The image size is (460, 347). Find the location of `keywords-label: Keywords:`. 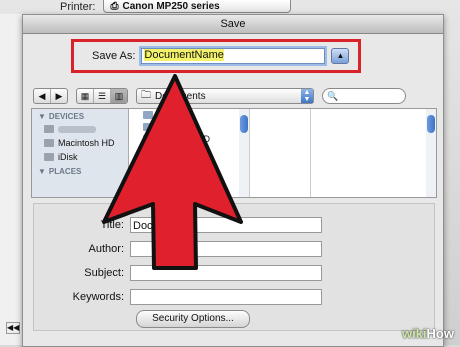

keywords-label: Keywords: is located at coordinates (98, 297).